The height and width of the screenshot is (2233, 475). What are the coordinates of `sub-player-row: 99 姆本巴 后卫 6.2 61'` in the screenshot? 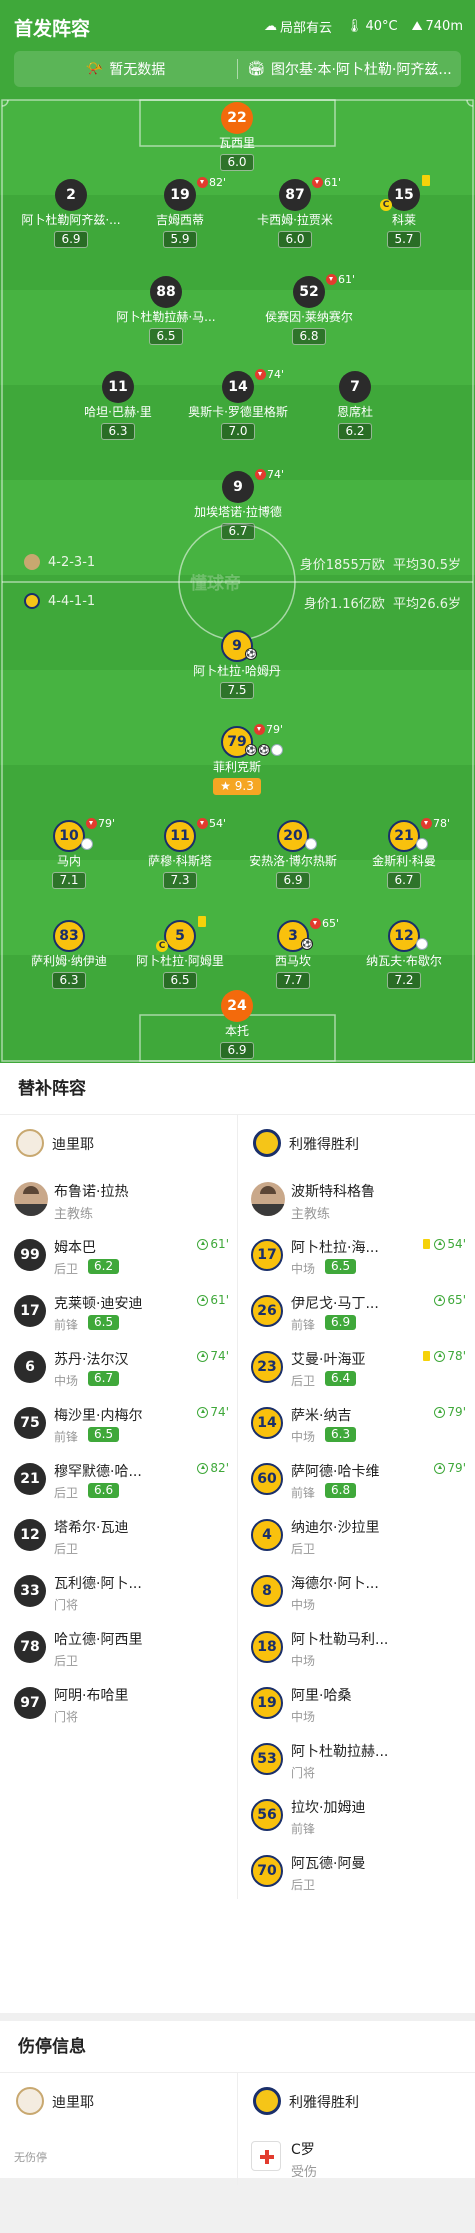 It's located at (118, 1255).